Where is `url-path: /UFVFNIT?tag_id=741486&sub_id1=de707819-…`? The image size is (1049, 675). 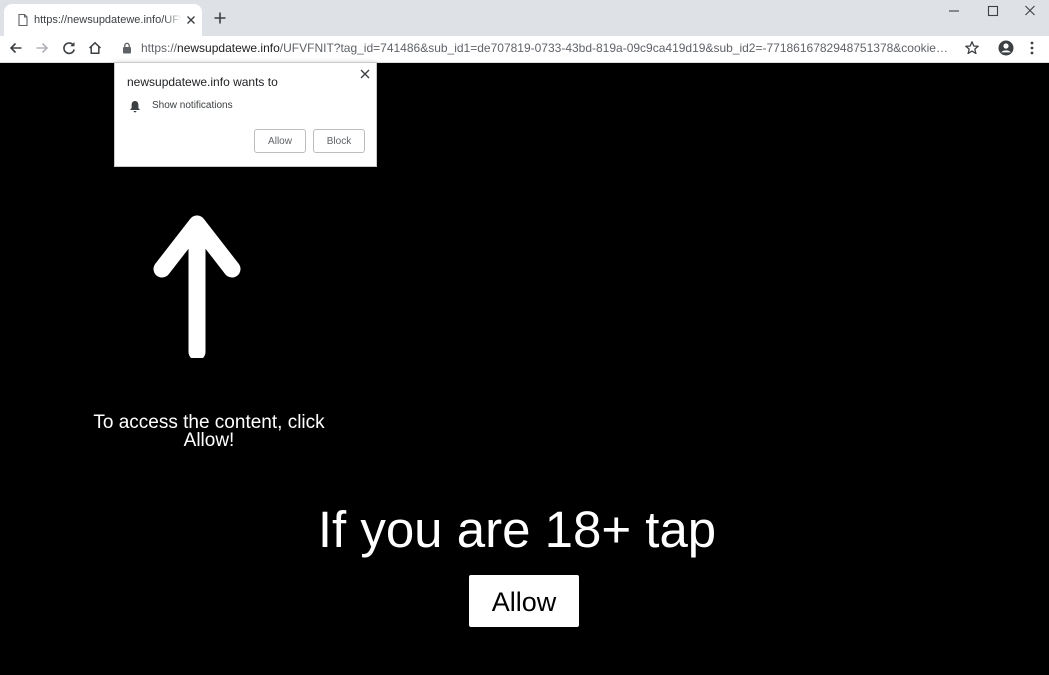
url-path: /UFVFNIT?tag_id=741486&sub_id1=de707819-… is located at coordinates (616, 48).